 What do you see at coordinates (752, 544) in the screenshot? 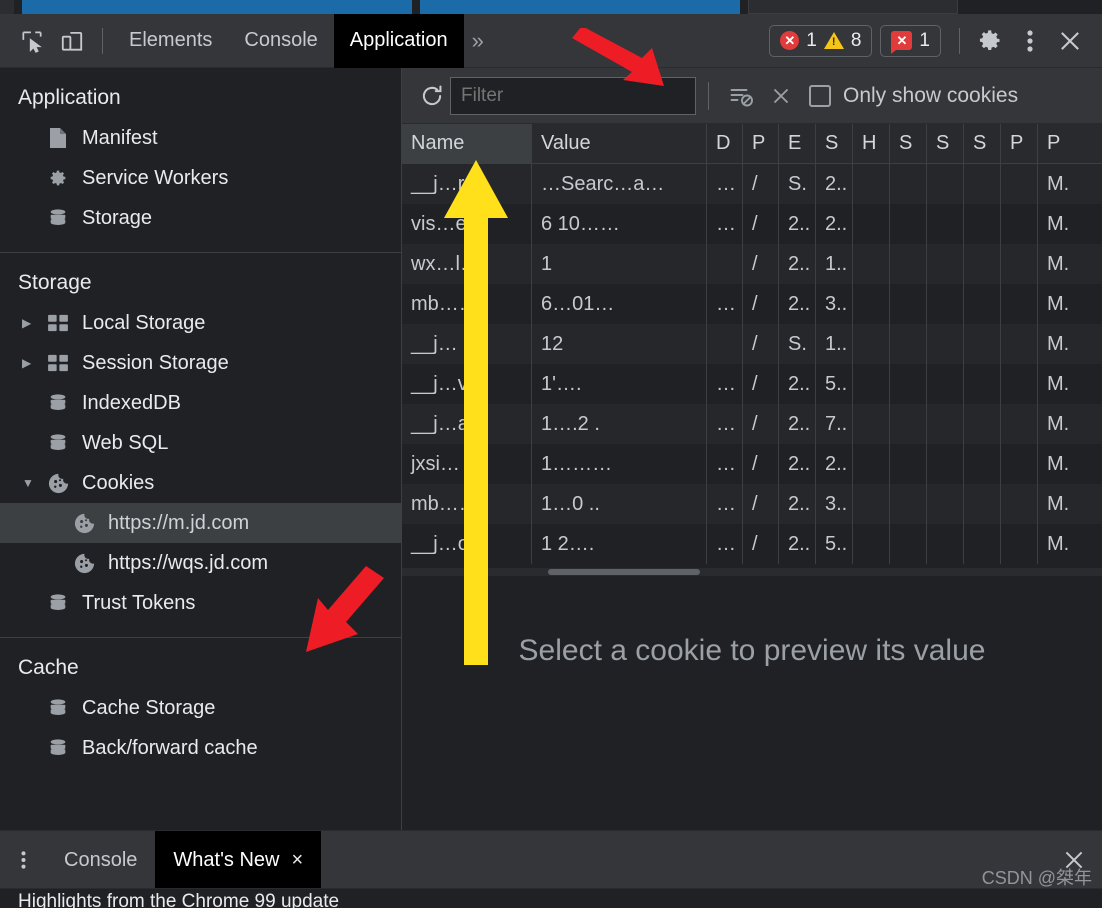
I see `table-row: __j…o 1 2….…/2.. 5.. M.` at bounding box center [752, 544].